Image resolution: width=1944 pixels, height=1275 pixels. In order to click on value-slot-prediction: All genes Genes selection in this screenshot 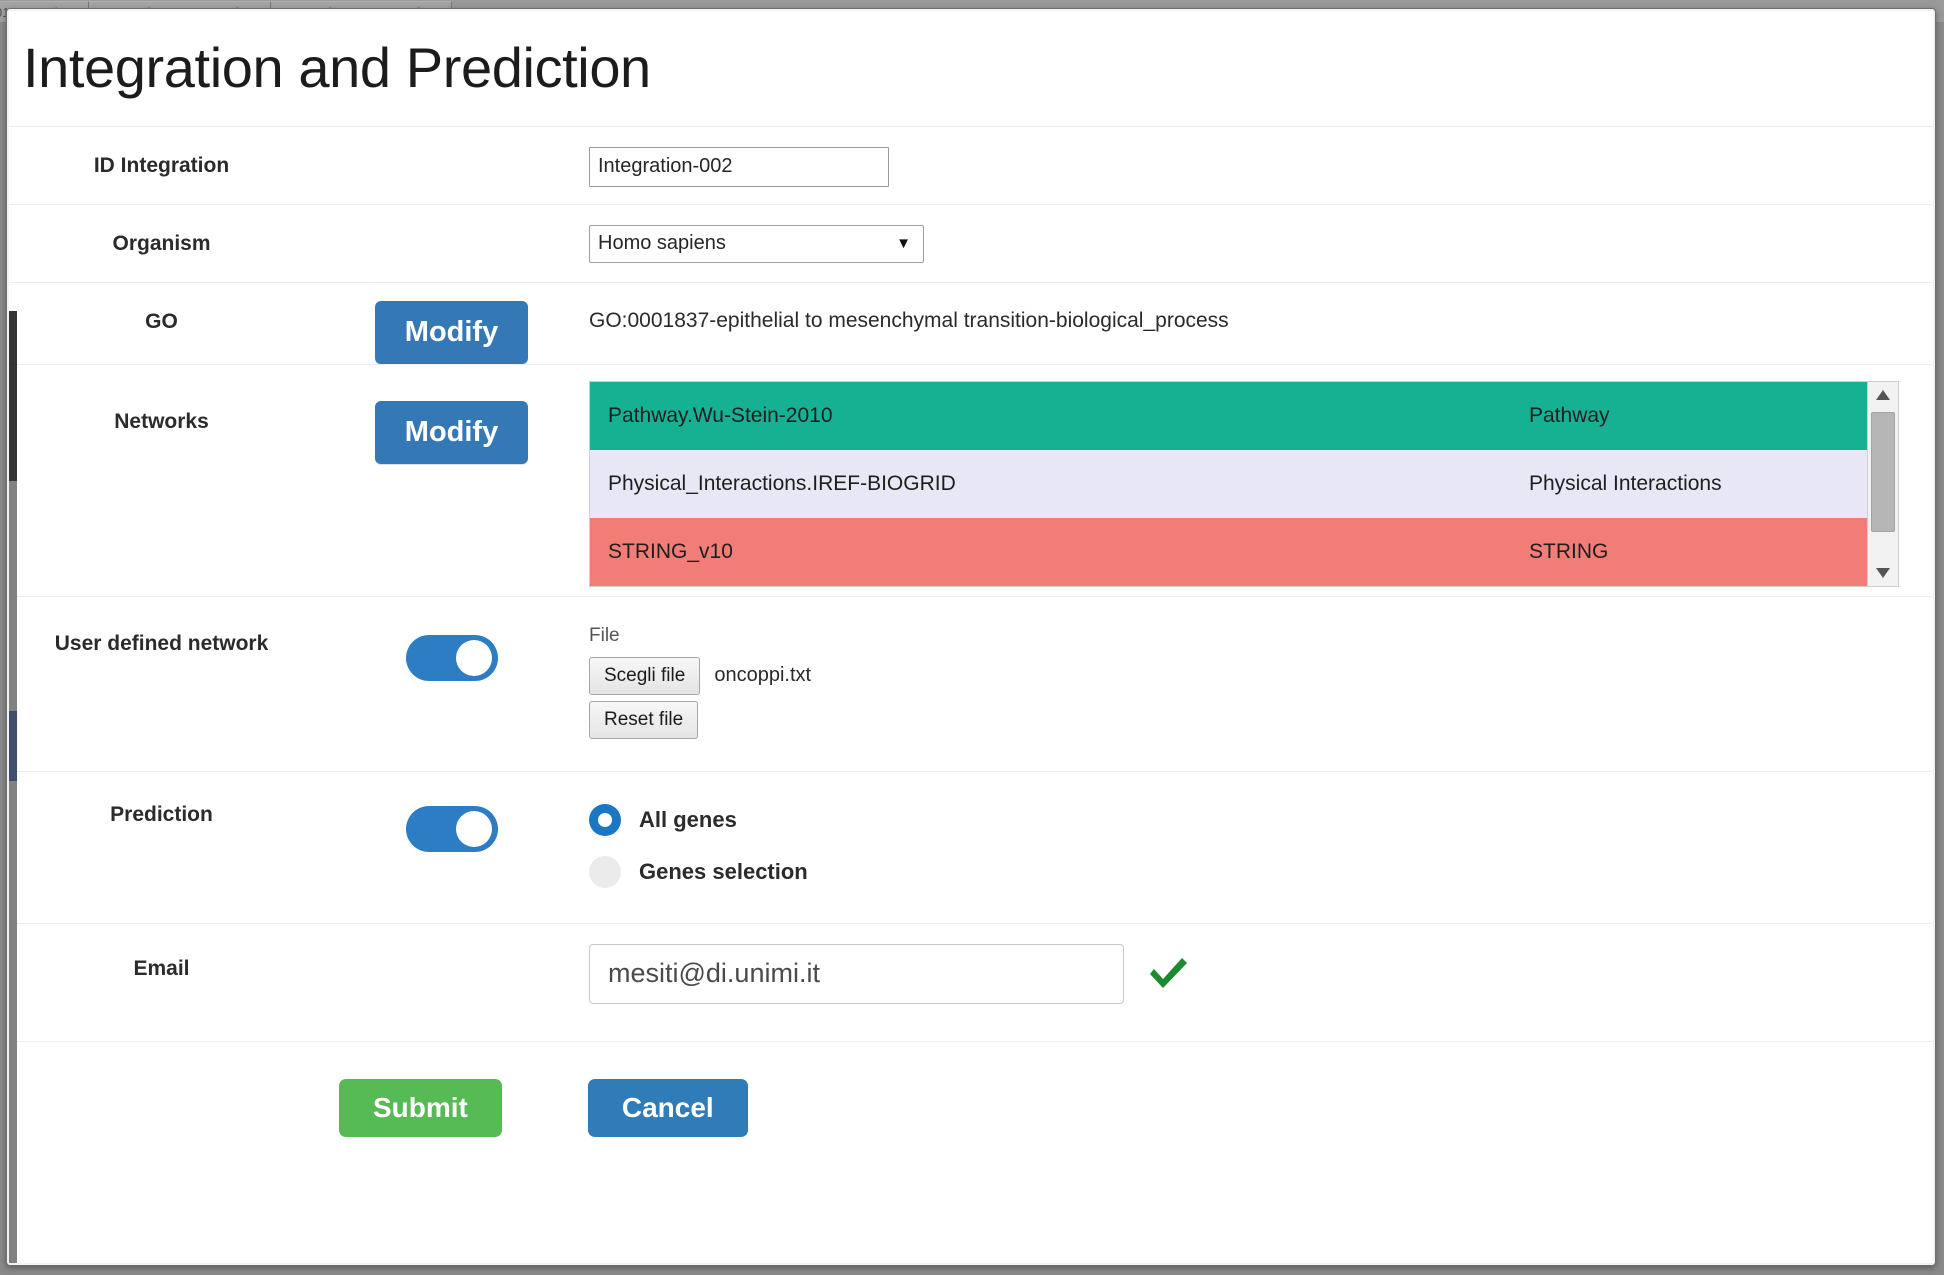, I will do `click(1261, 840)`.